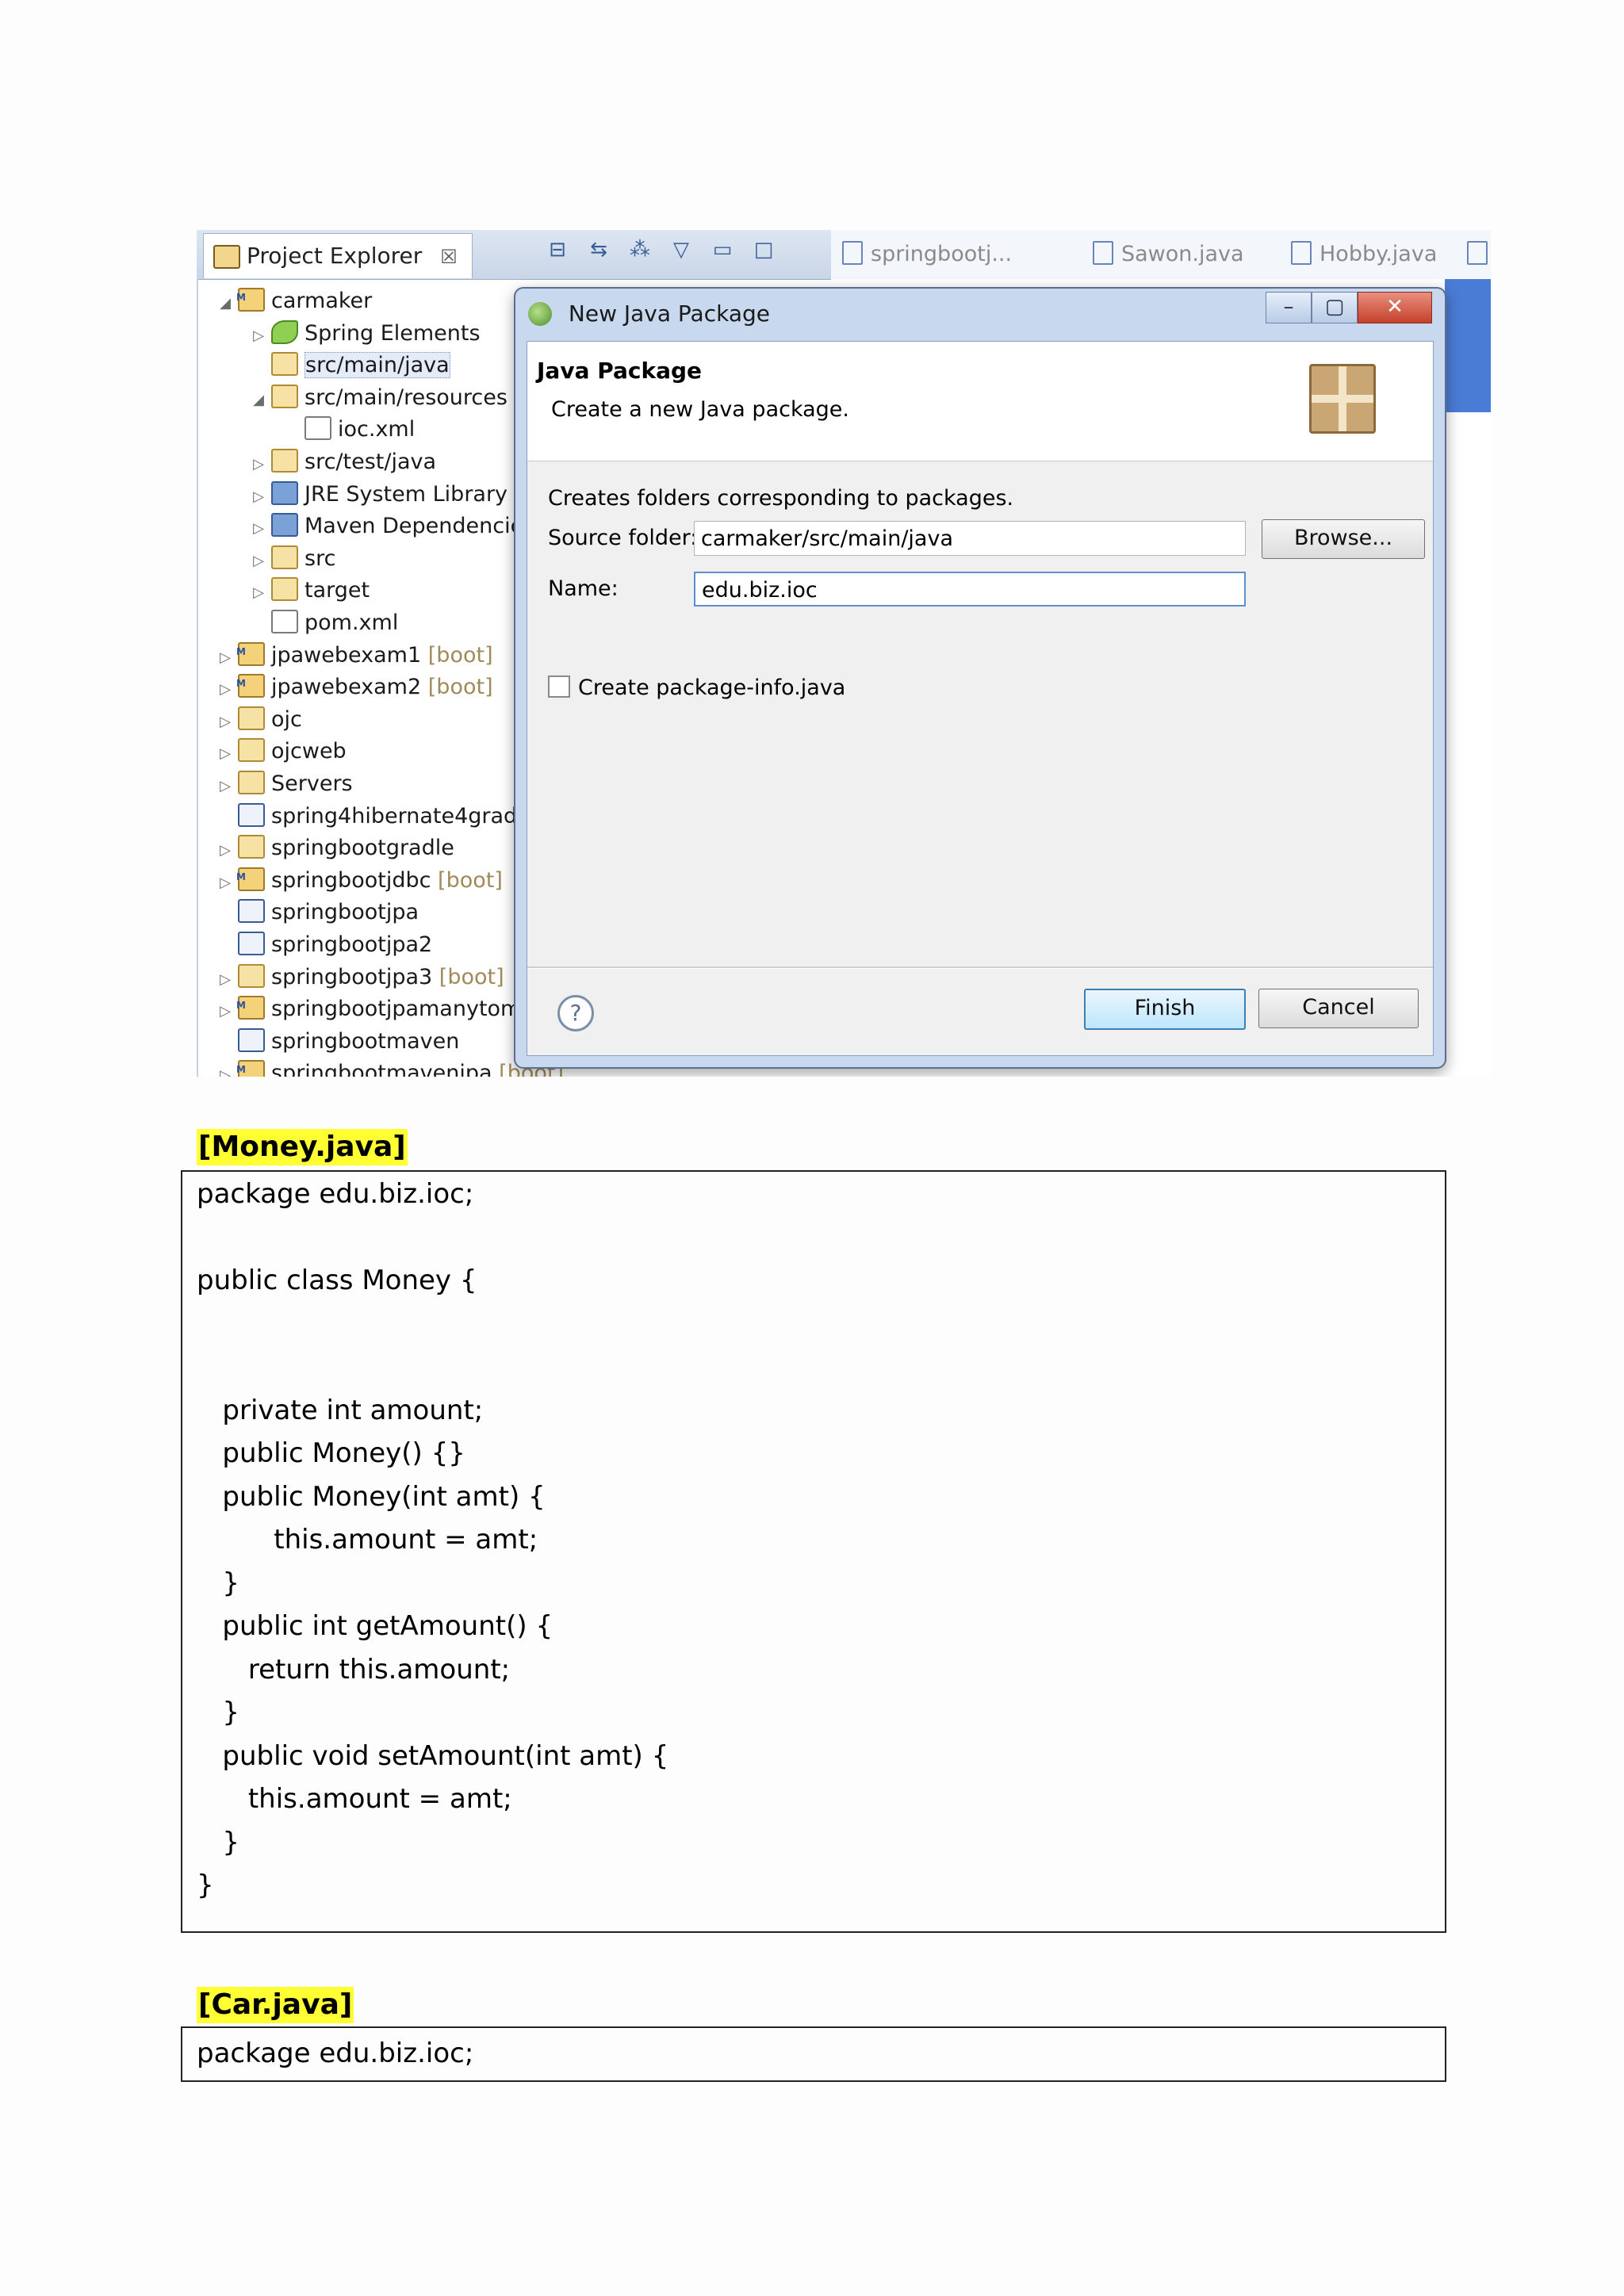  I want to click on xml-icon, so click(284, 621).